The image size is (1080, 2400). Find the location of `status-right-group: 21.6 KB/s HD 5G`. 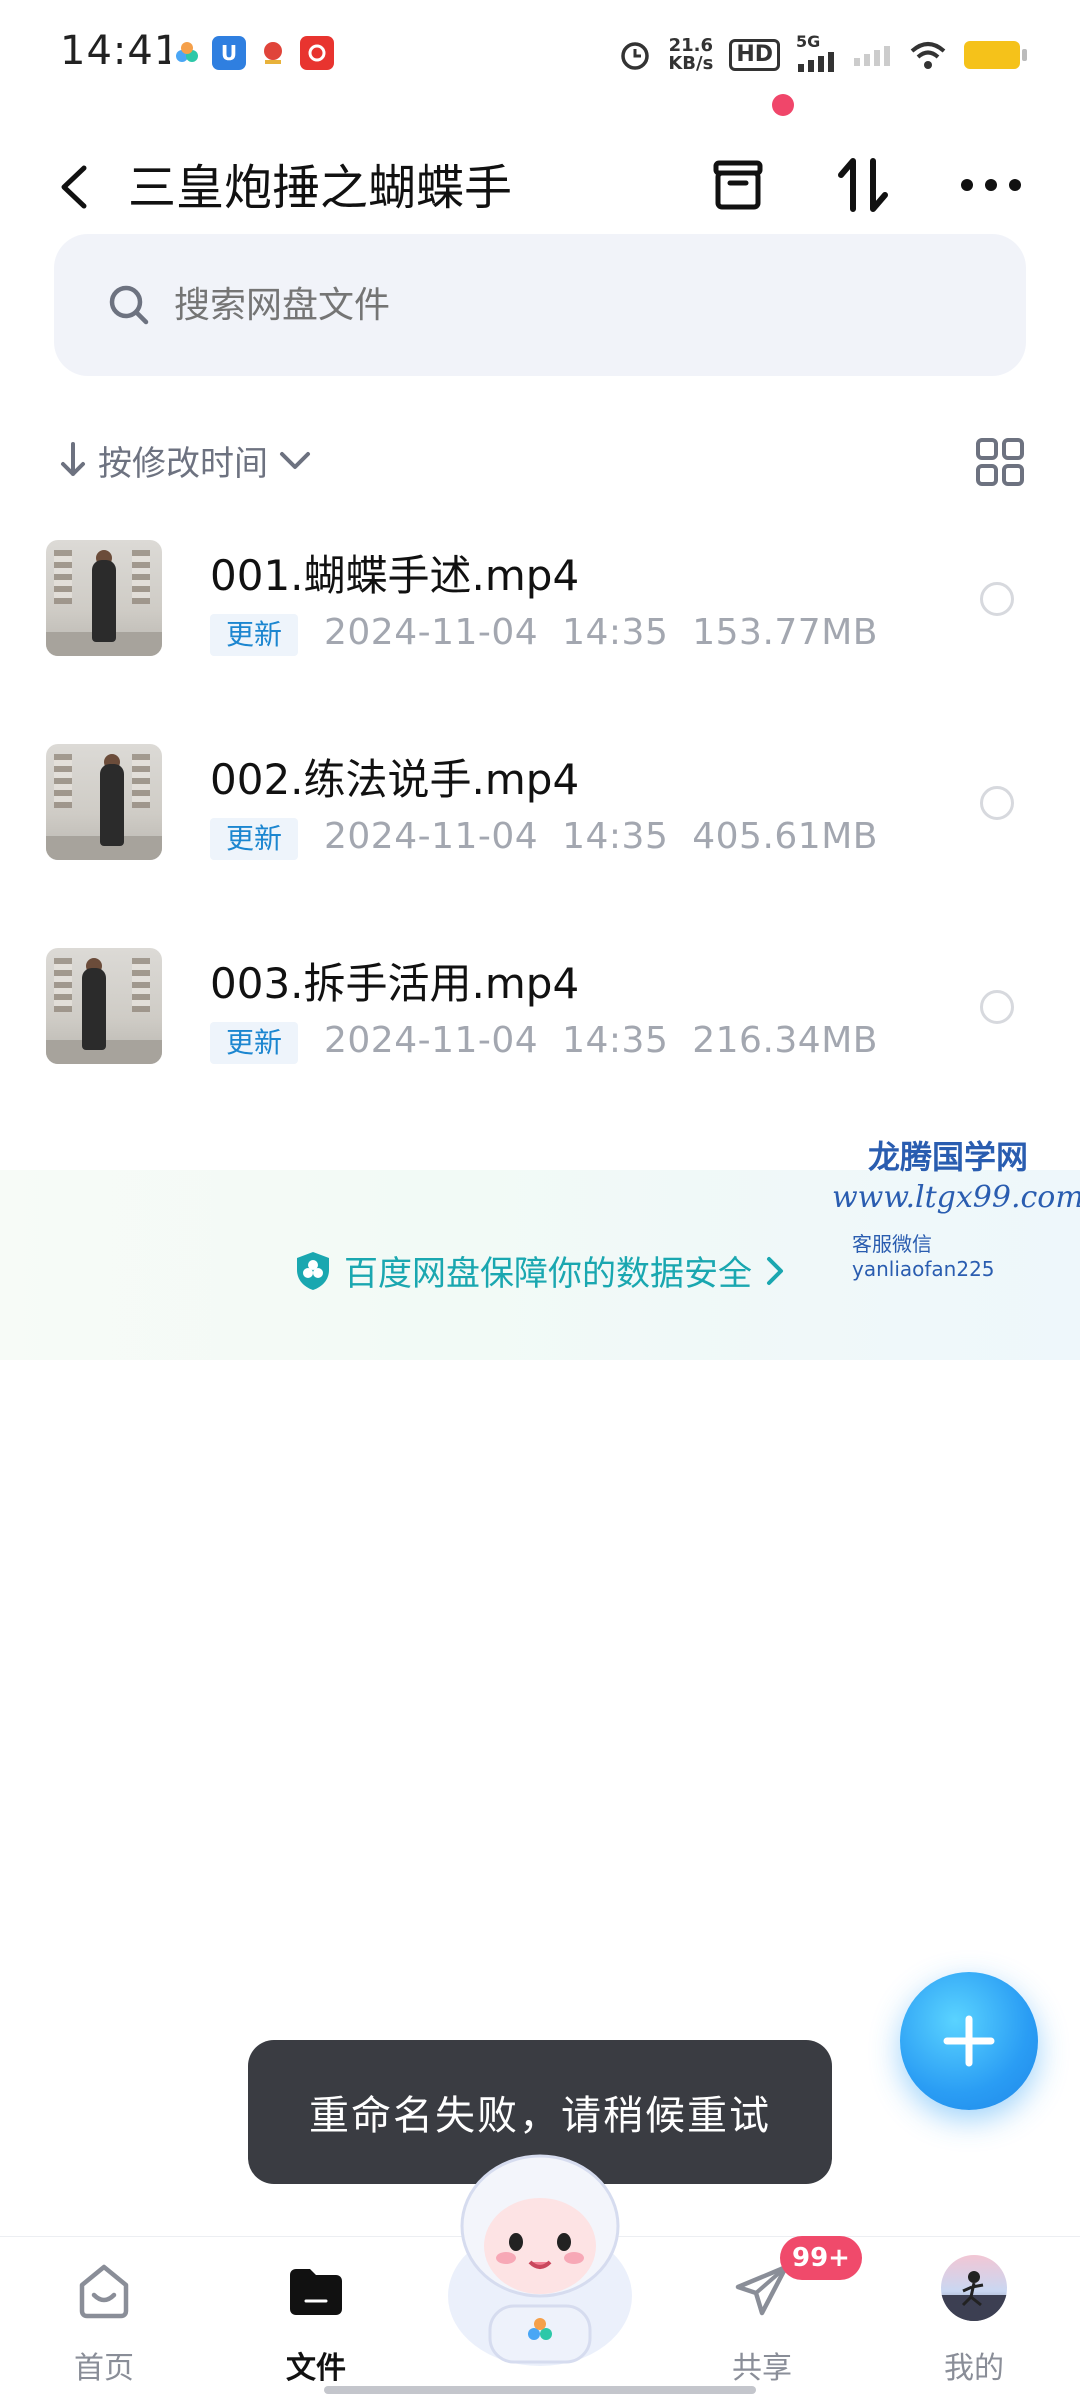

status-right-group: 21.6 KB/s HD 5G is located at coordinates (822, 55).